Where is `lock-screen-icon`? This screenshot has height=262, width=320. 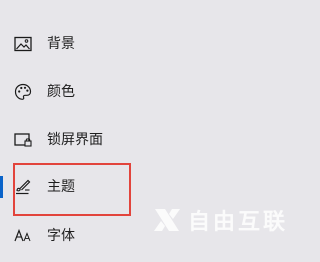
lock-screen-icon is located at coordinates (23, 140).